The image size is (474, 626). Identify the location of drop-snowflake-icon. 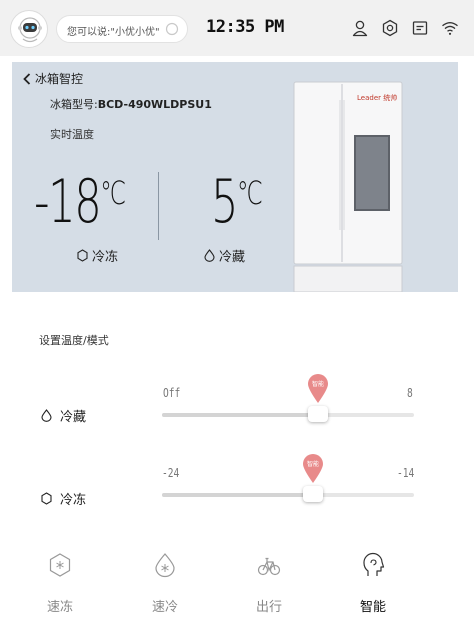
(165, 565).